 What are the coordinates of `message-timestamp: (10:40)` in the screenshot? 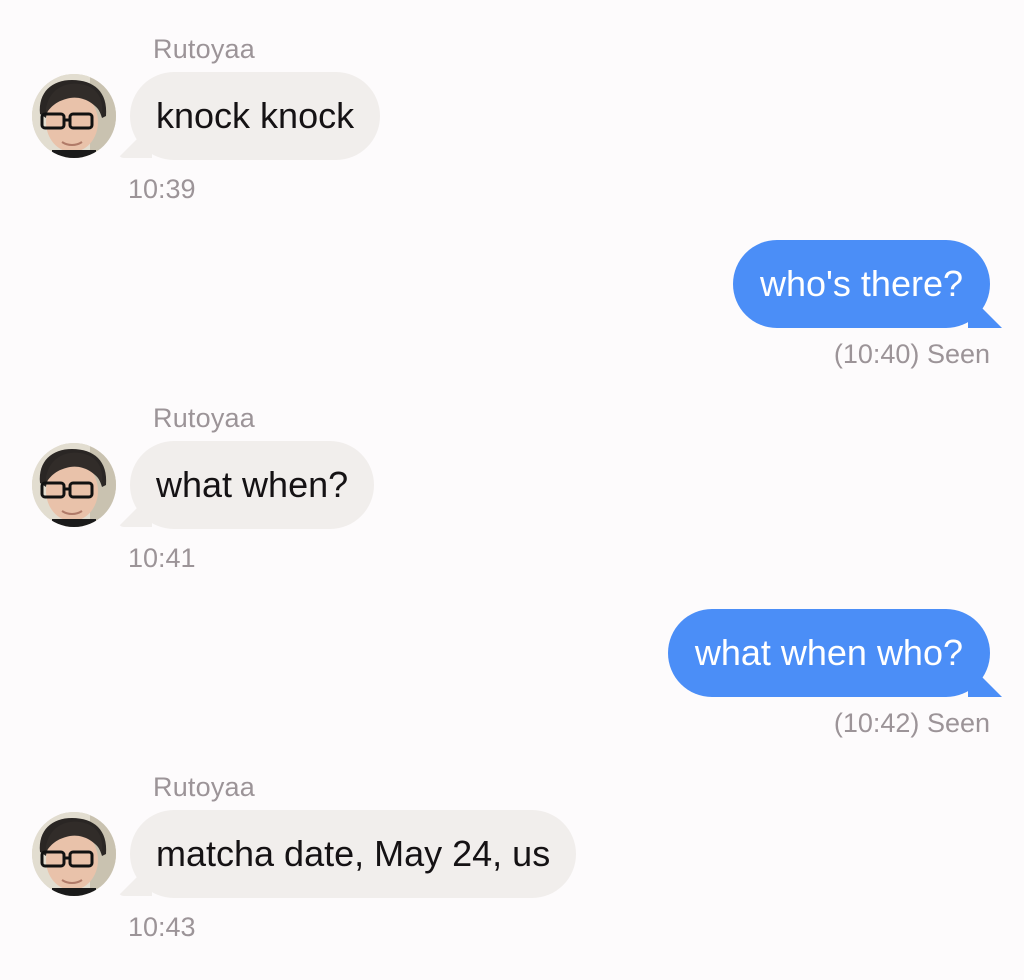 It's located at (876, 354).